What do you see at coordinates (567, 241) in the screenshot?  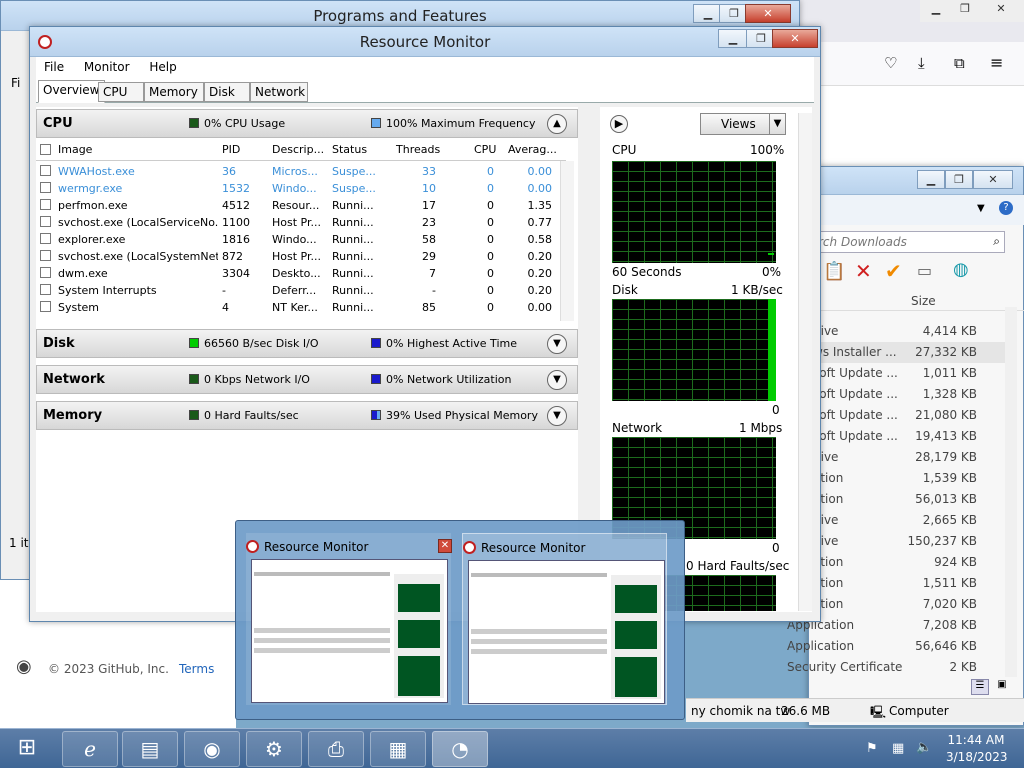 I see `cpu-list-scrollbar` at bounding box center [567, 241].